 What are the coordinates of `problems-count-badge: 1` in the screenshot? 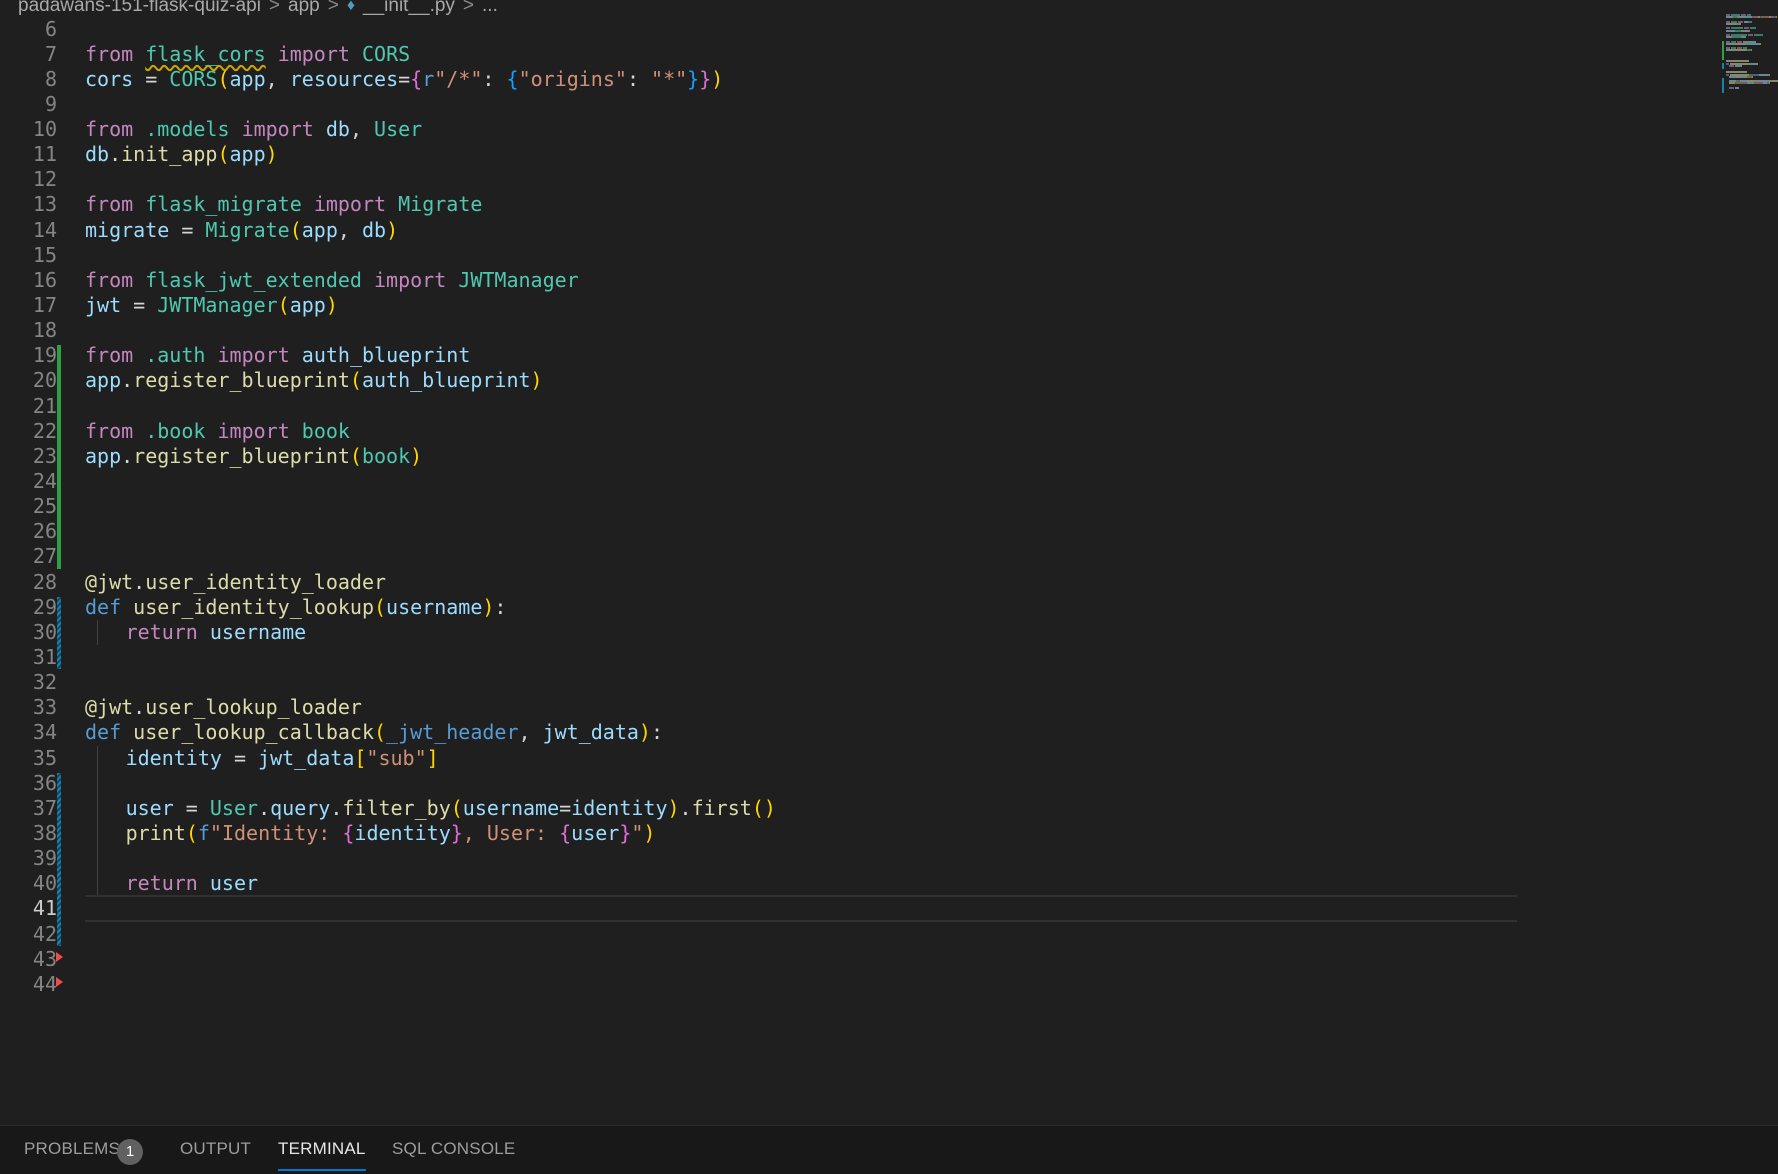 It's located at (130, 1152).